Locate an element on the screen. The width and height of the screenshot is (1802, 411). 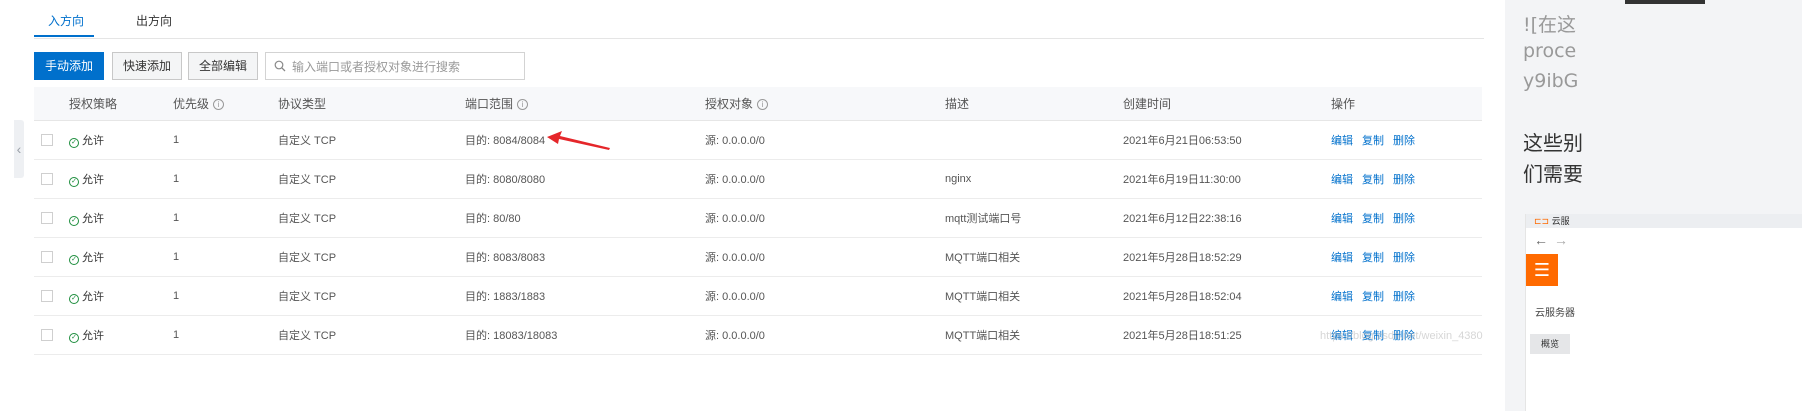
header-protocol: 协议类型 is located at coordinates (371, 104).